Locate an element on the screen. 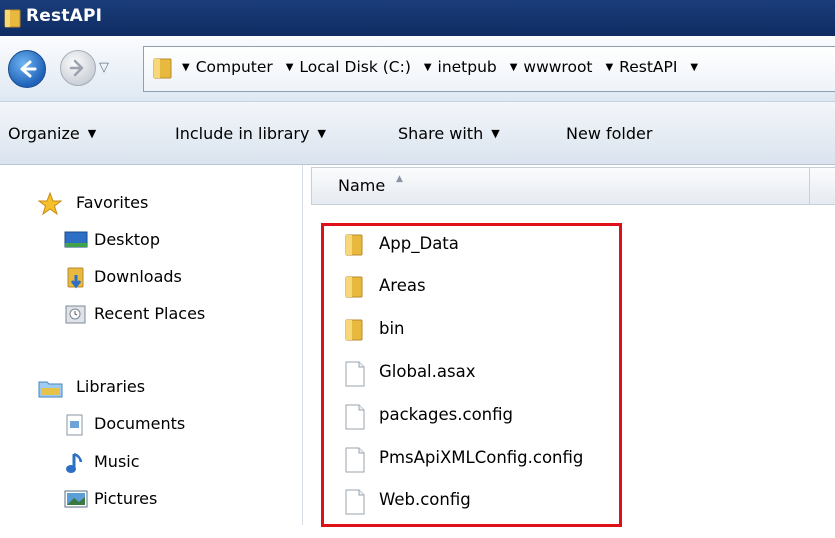 Image resolution: width=835 pixels, height=538 pixels. breadcrumb-item-wwwroot: ▼ wwwroot is located at coordinates (551, 67).